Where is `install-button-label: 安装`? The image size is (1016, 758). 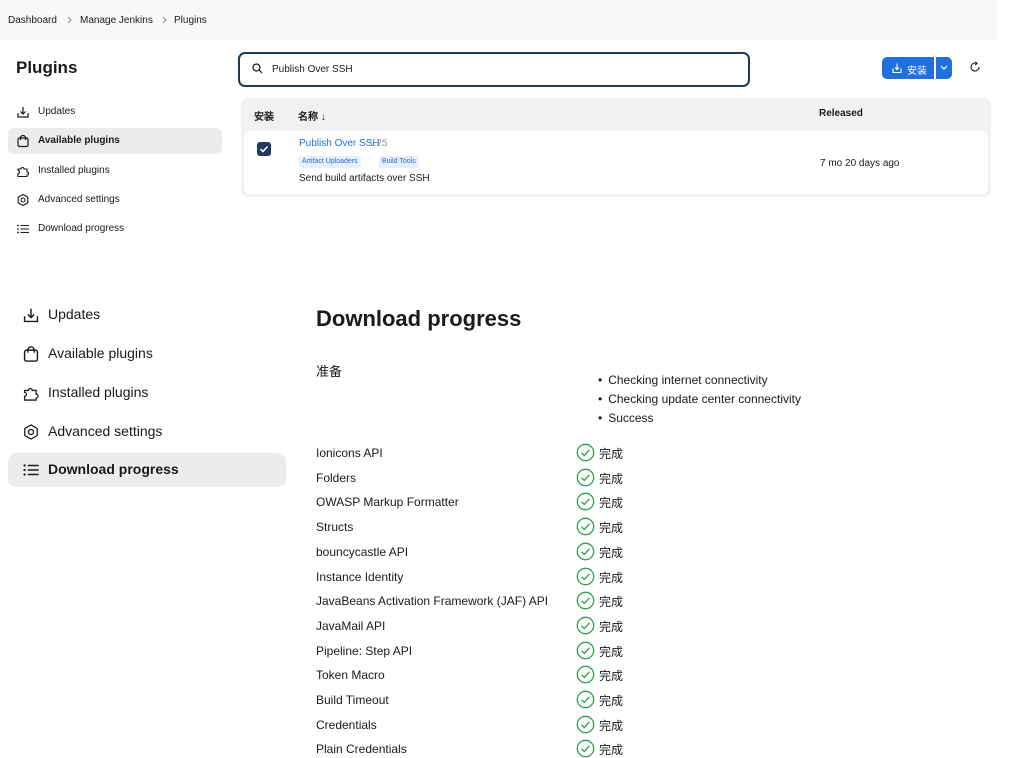
install-button-label: 安装 is located at coordinates (917, 71).